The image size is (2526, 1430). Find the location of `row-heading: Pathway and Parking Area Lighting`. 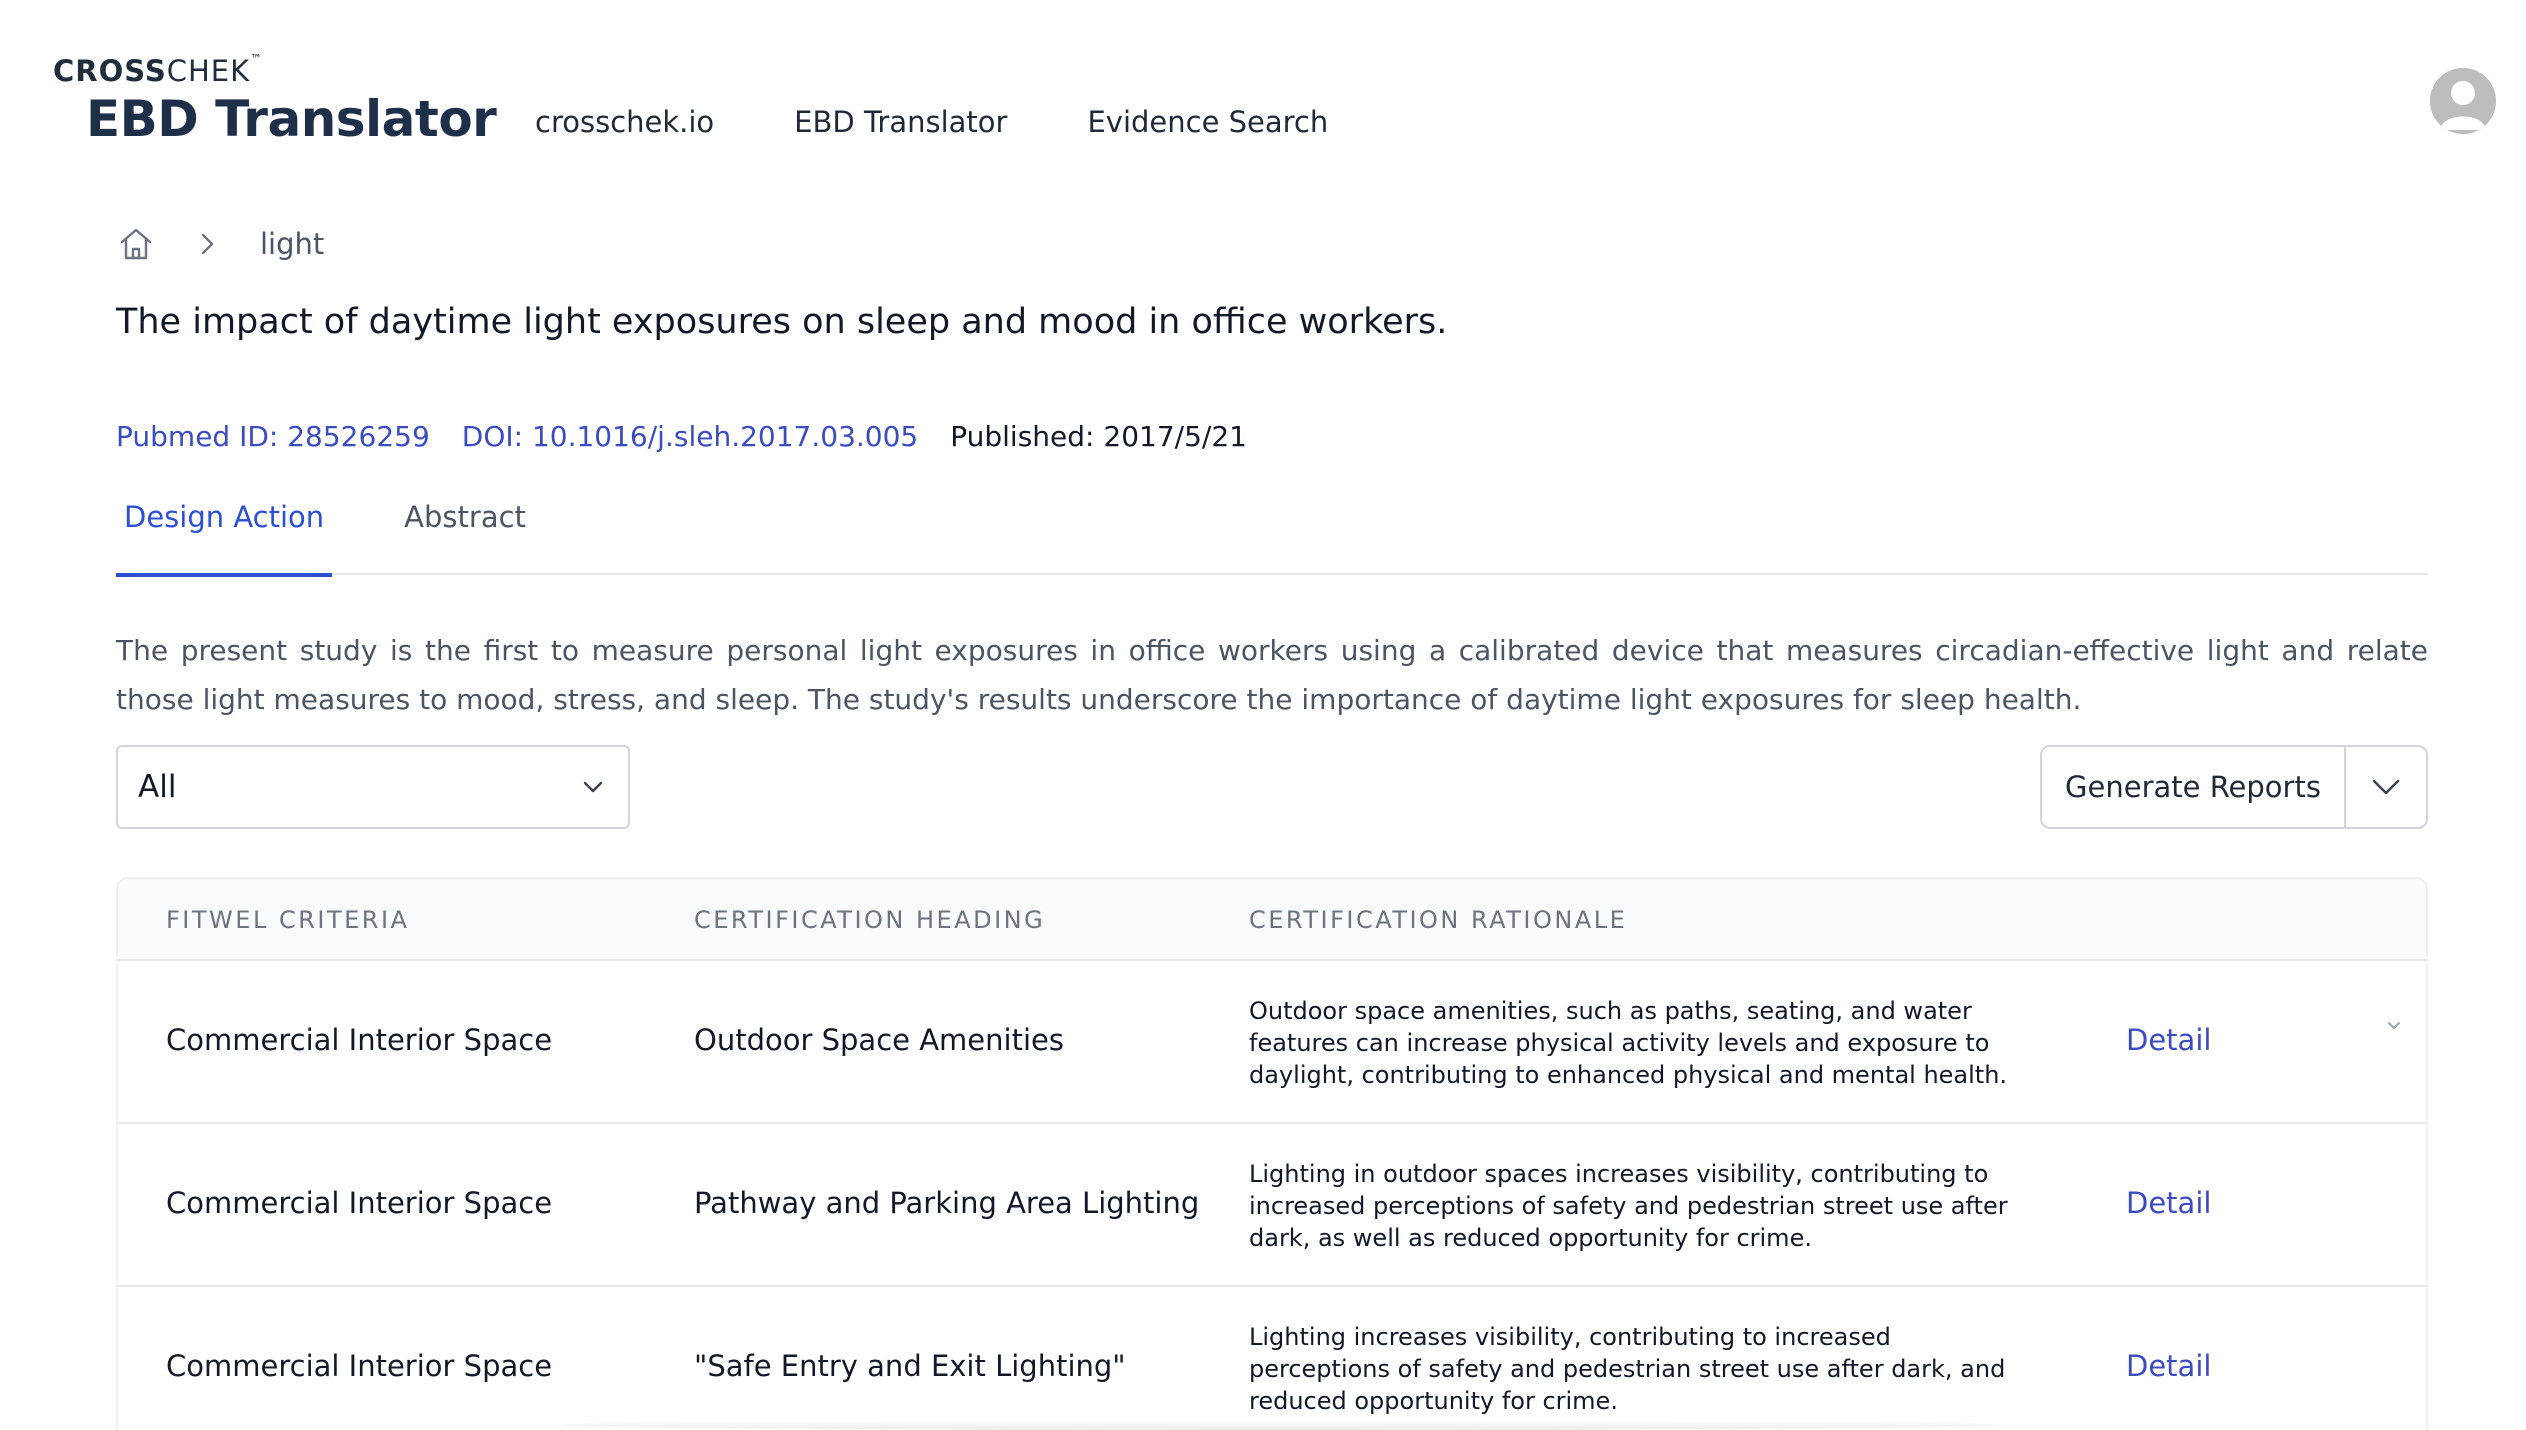

row-heading: Pathway and Parking Area Lighting is located at coordinates (947, 1203).